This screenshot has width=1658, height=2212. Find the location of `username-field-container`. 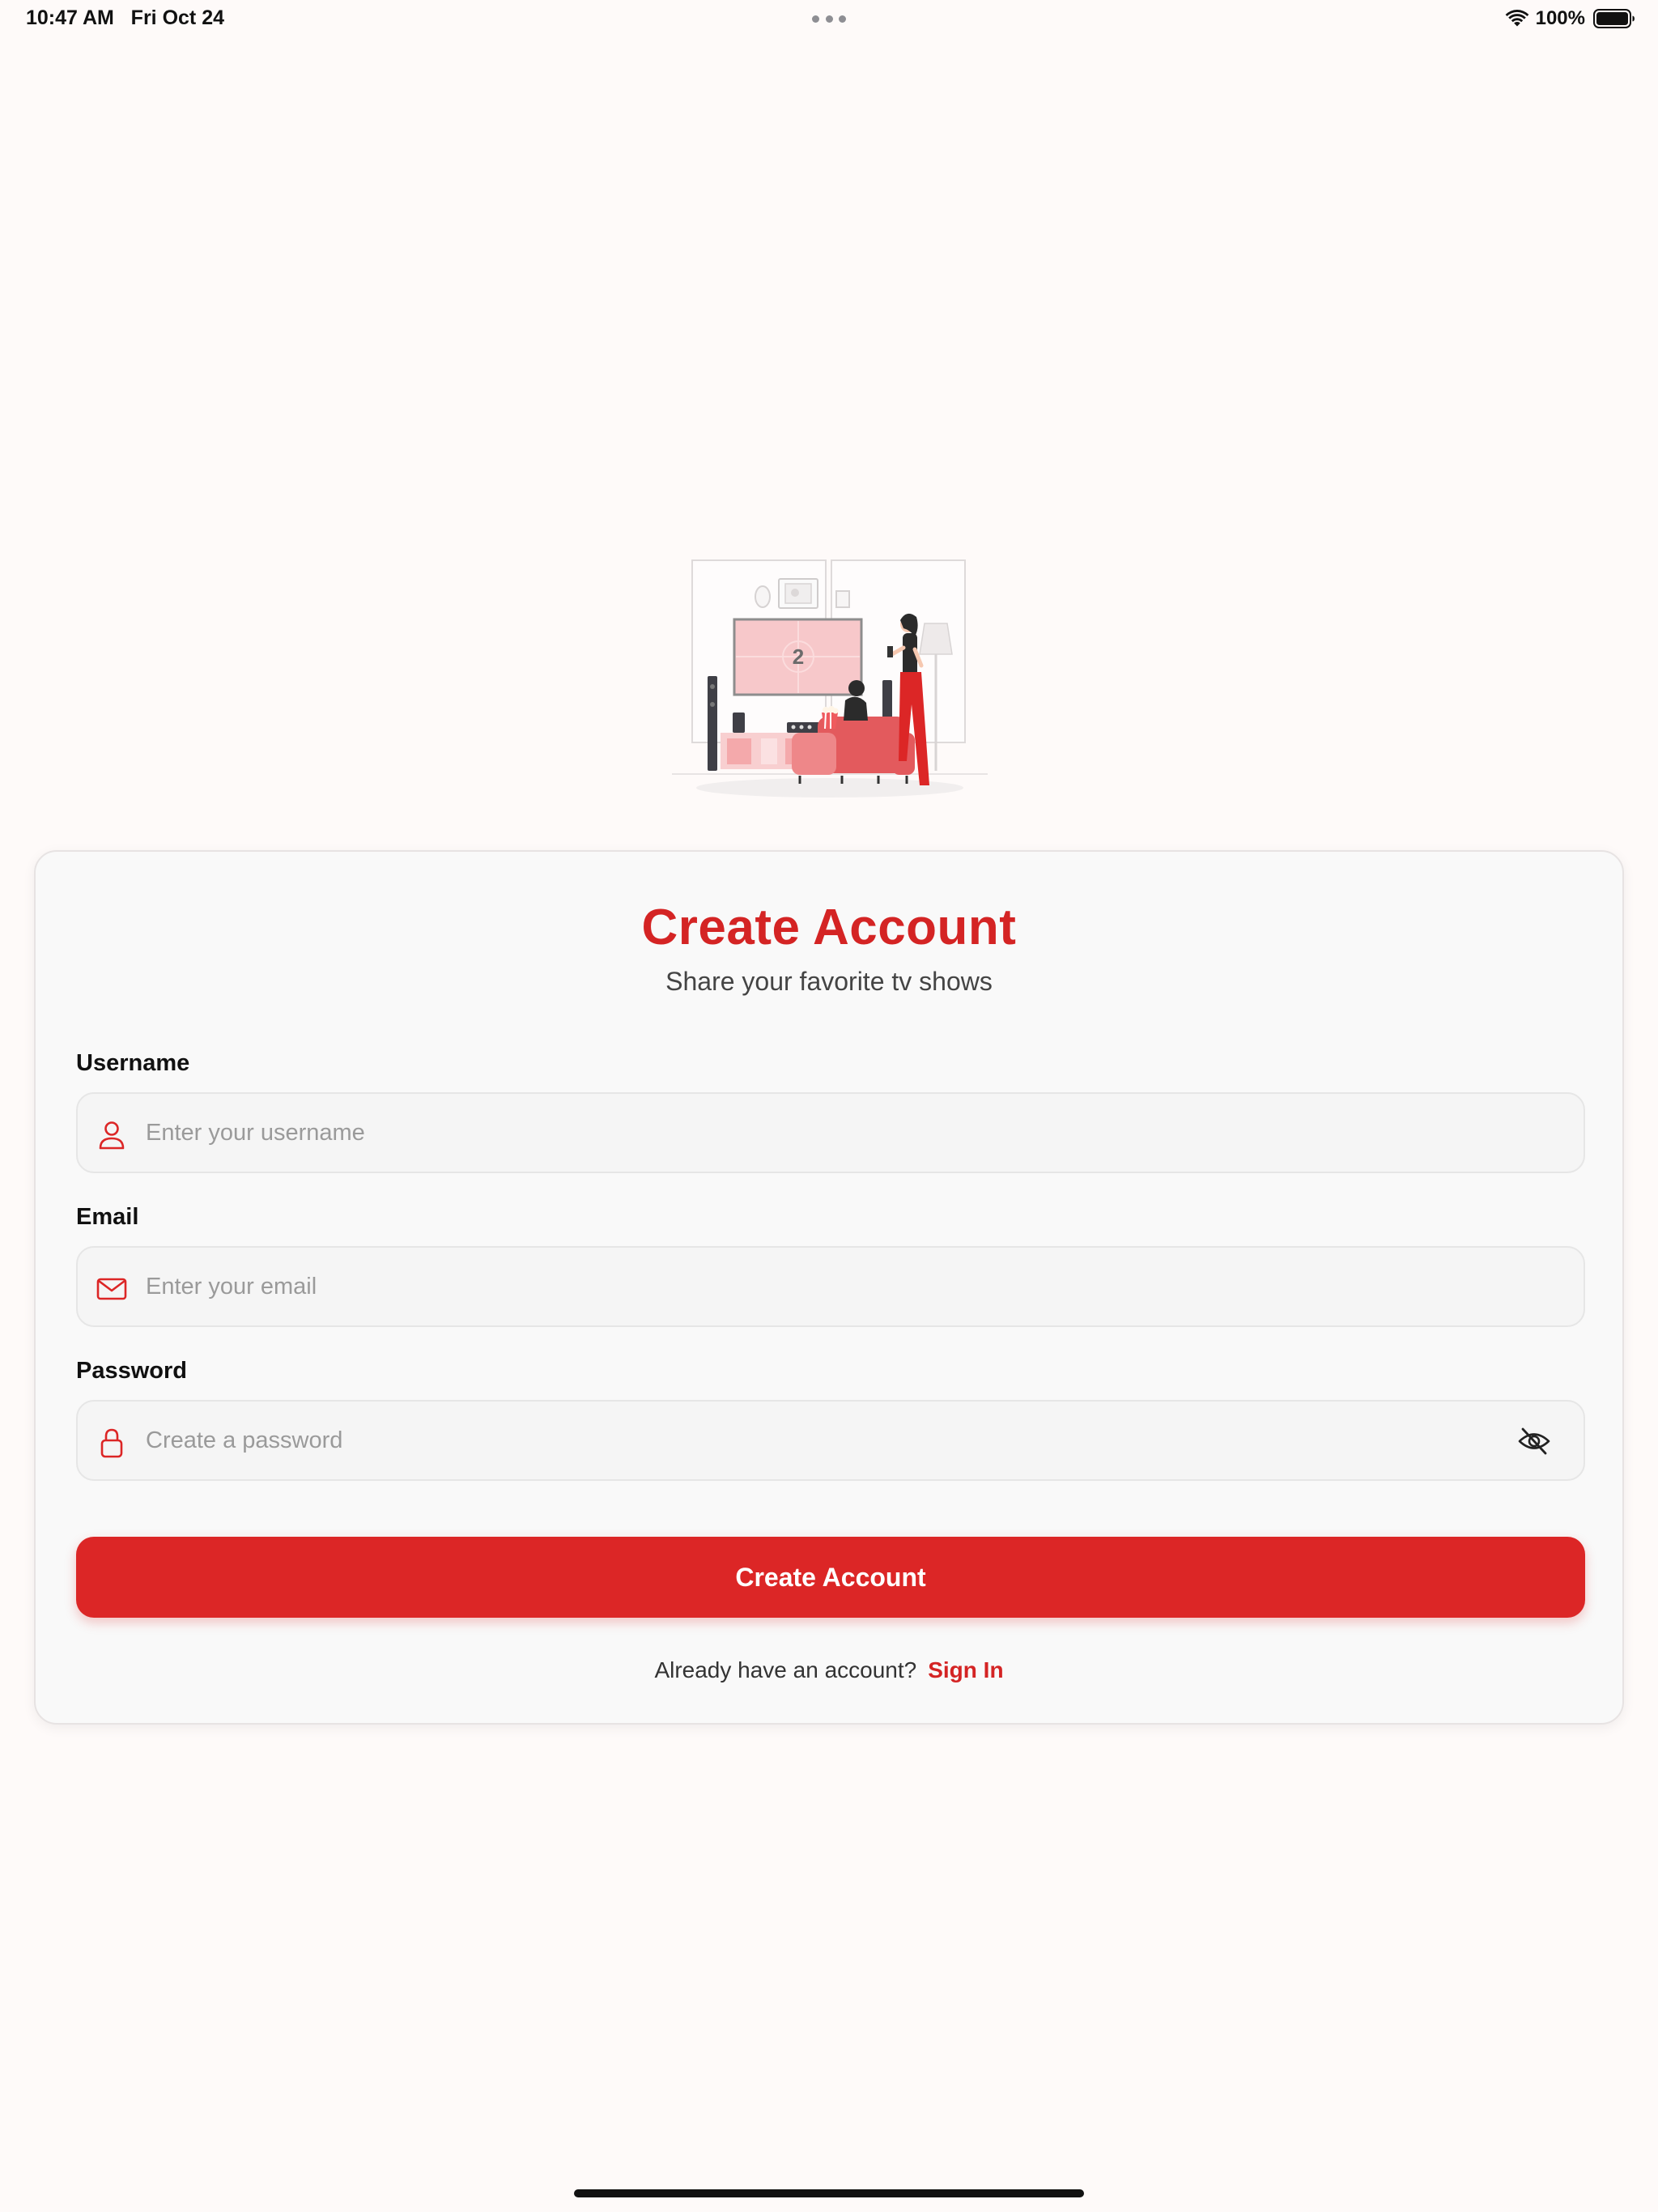

username-field-container is located at coordinates (830, 1132).